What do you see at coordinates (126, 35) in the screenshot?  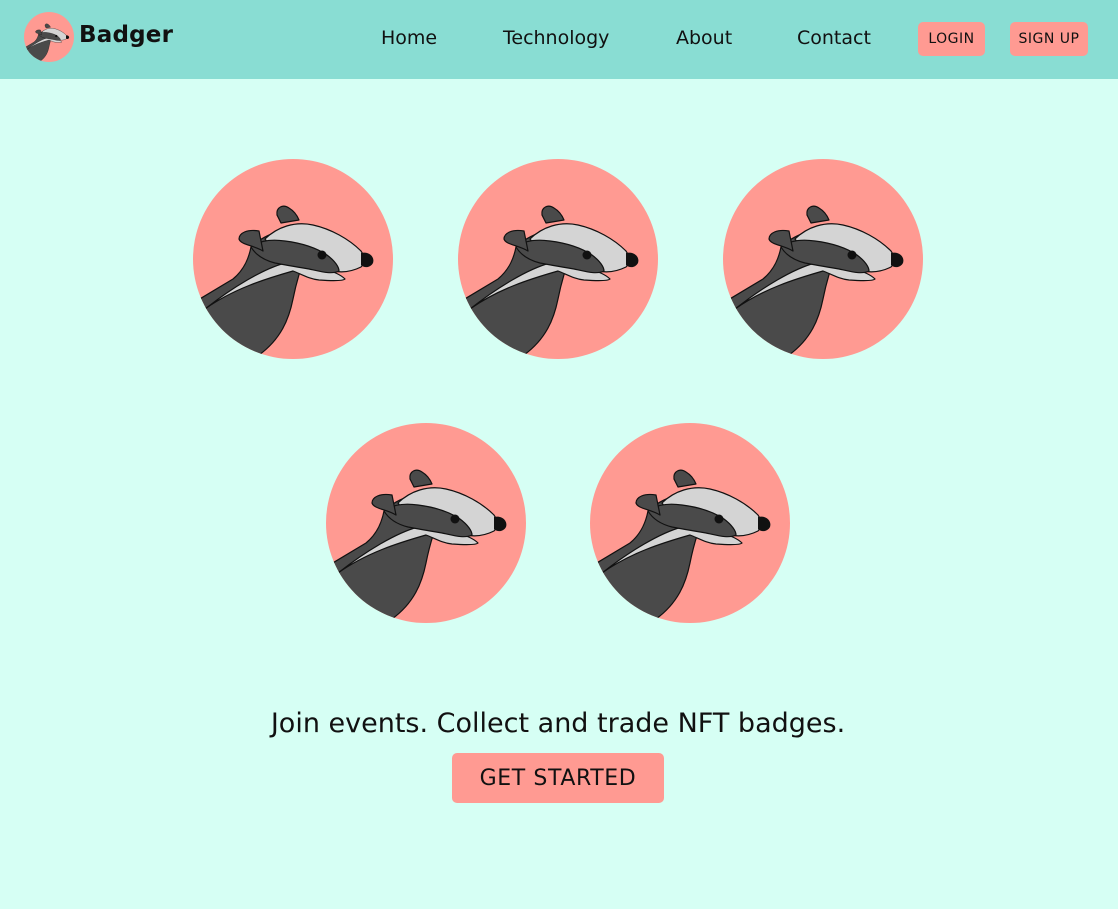 I see `brand-name: Badger` at bounding box center [126, 35].